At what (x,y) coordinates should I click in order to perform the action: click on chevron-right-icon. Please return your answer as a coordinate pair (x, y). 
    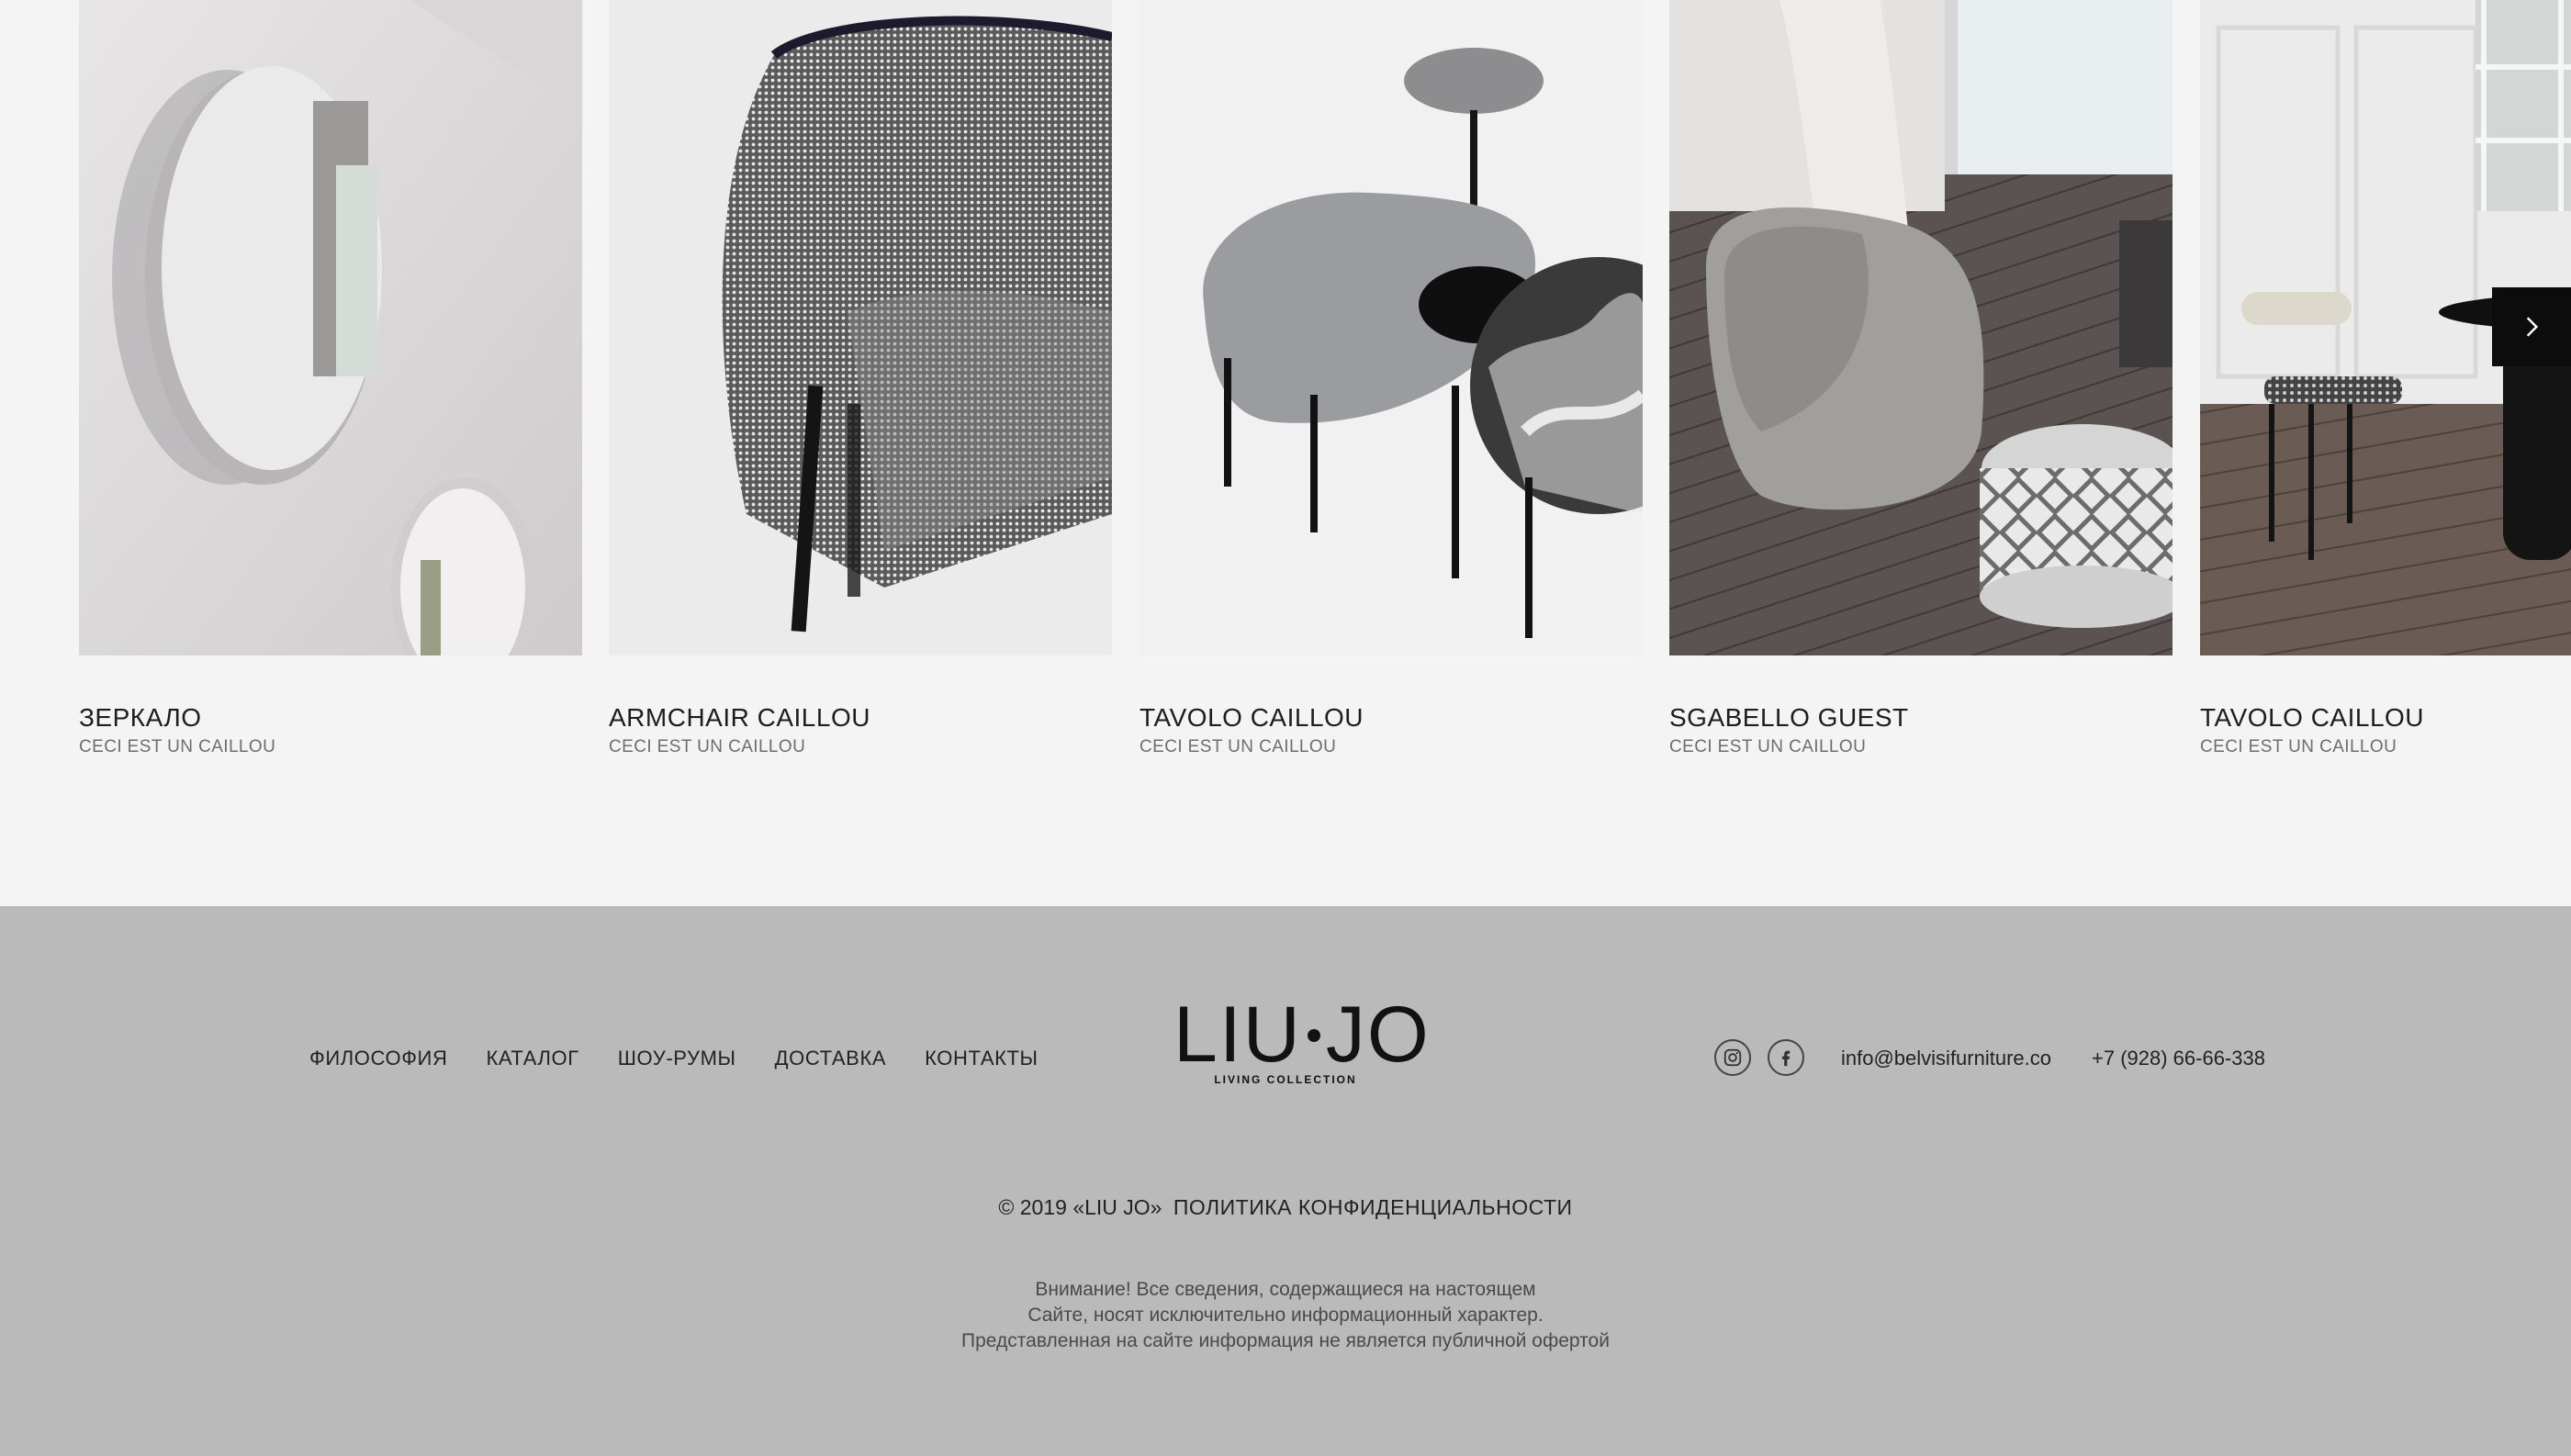
    Looking at the image, I should click on (2533, 327).